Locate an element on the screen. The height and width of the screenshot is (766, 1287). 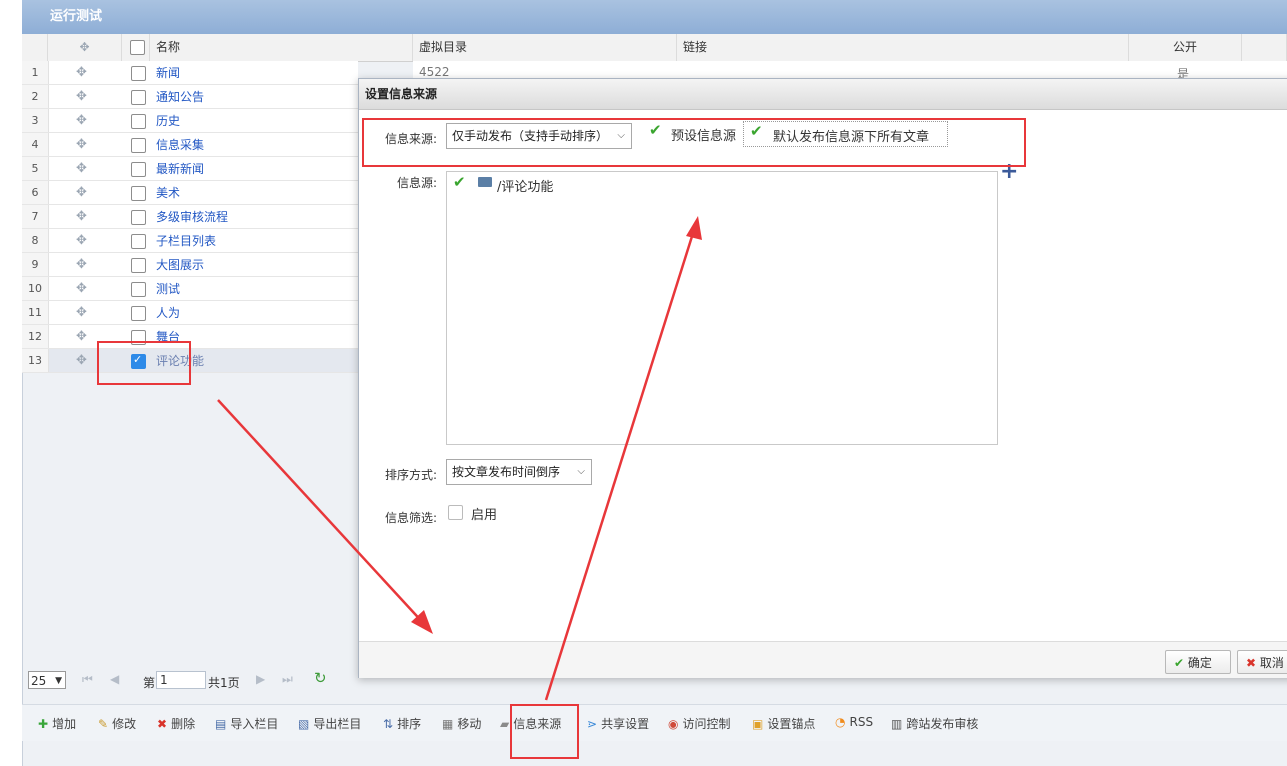
delete-icon: ✖ is located at coordinates (162, 724).